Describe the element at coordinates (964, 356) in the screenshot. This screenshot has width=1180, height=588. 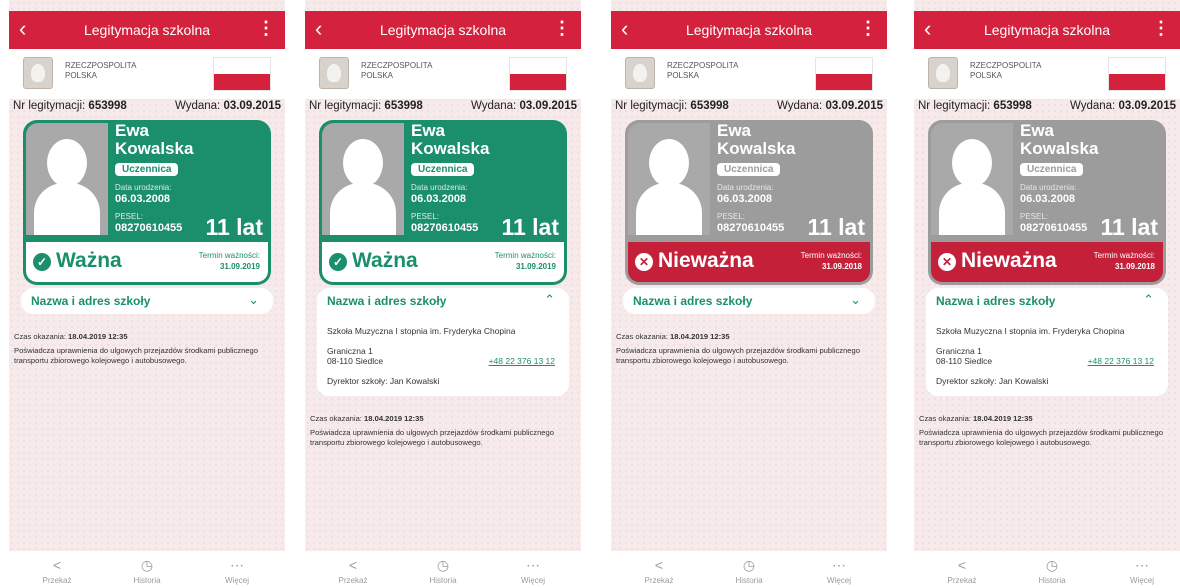
I see `school-address: Graniczna 1 08-110 Siedlce` at that location.